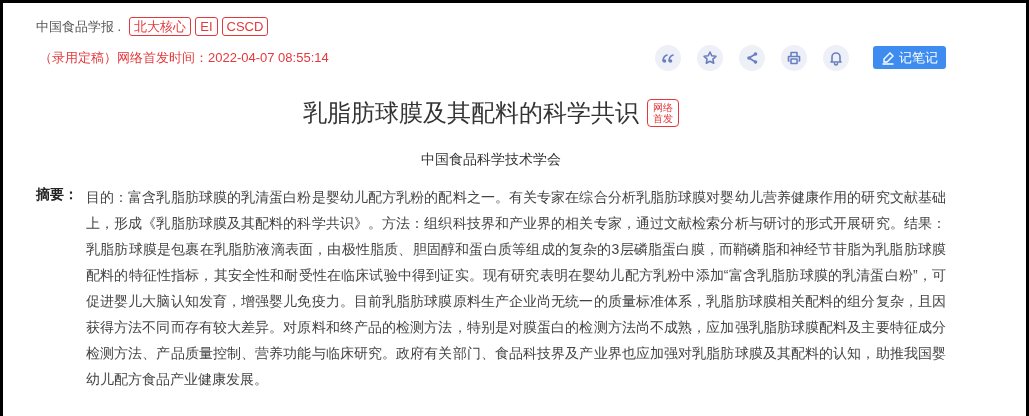 The height and width of the screenshot is (416, 1029). What do you see at coordinates (245, 27) in the screenshot?
I see `index-tag: CSCD` at bounding box center [245, 27].